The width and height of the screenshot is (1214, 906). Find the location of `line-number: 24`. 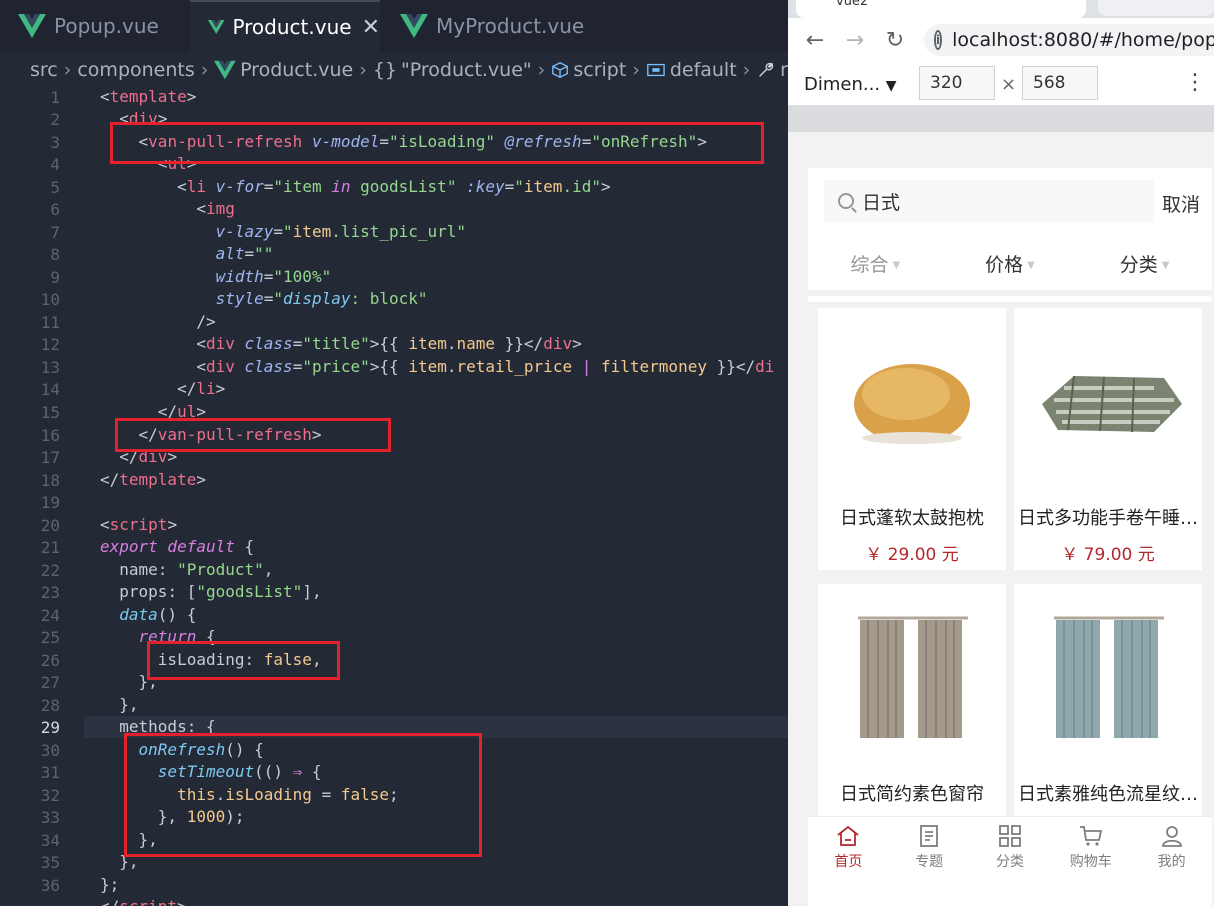

line-number: 24 is located at coordinates (50, 615).